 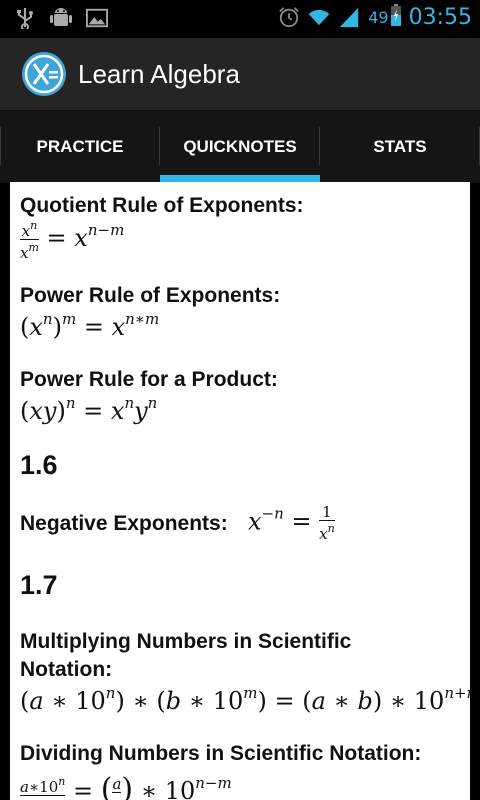 What do you see at coordinates (378, 17) in the screenshot?
I see `battery-percent: 49` at bounding box center [378, 17].